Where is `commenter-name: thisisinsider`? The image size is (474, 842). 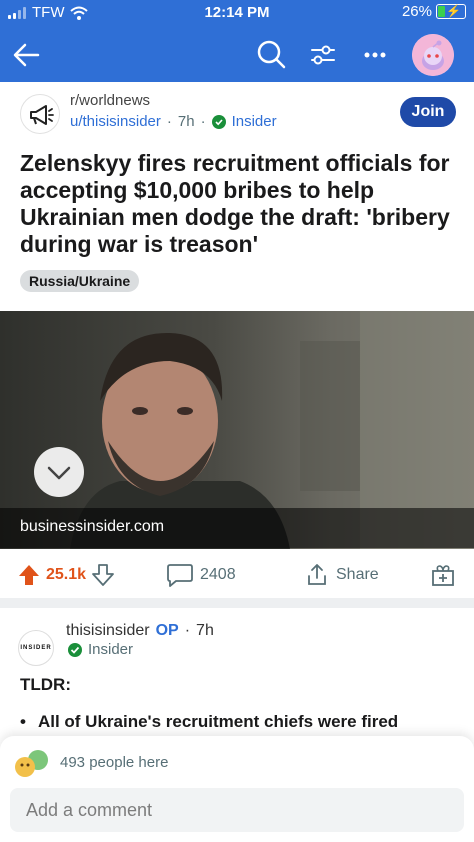
commenter-name: thisisinsider is located at coordinates (108, 631).